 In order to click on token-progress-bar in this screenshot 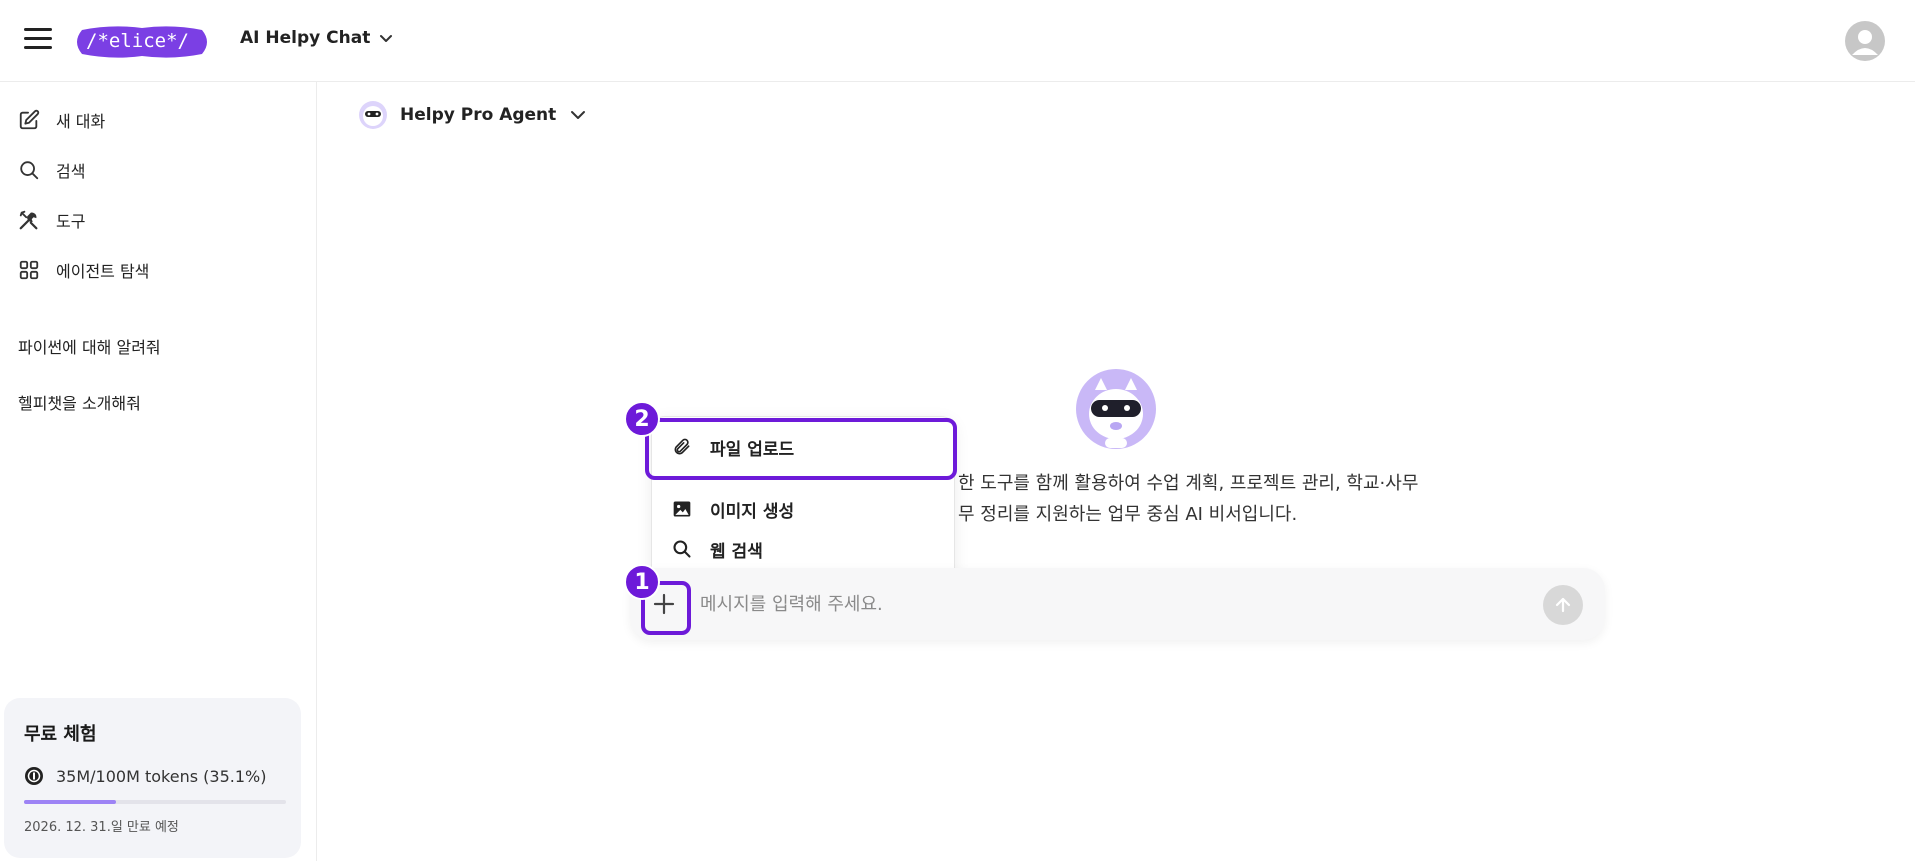, I will do `click(155, 802)`.